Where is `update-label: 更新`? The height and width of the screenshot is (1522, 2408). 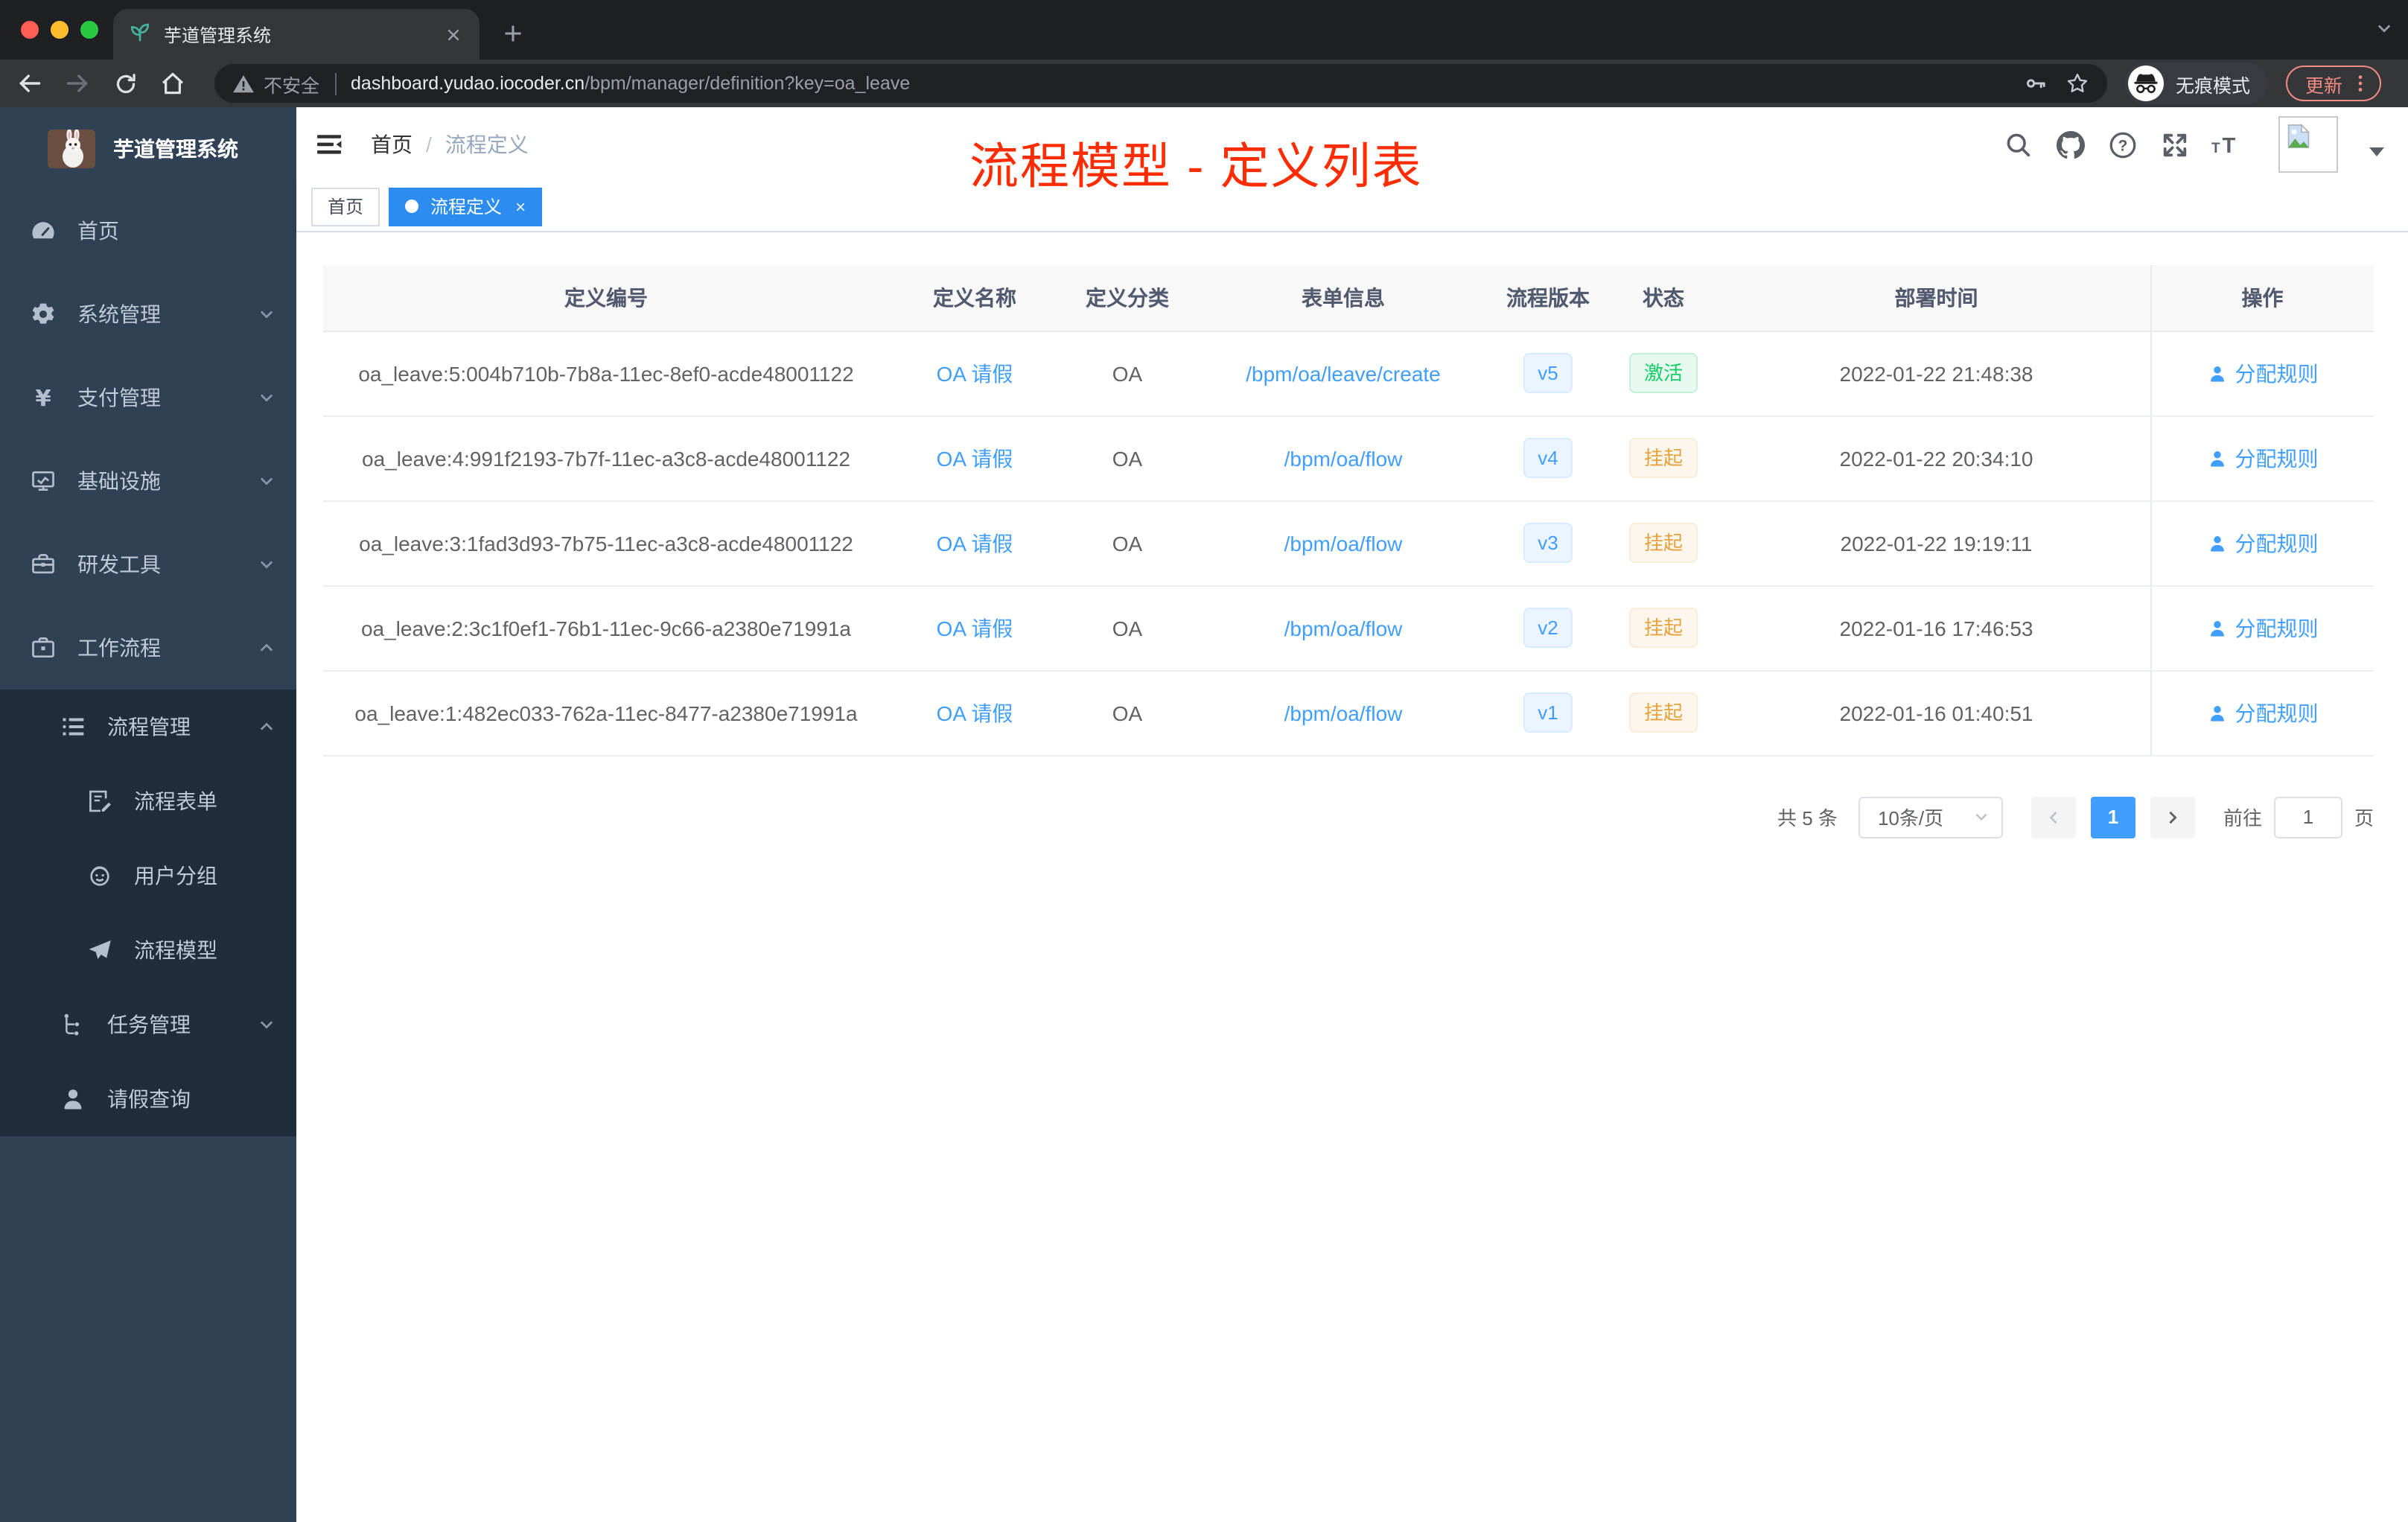 update-label: 更新 is located at coordinates (2323, 85).